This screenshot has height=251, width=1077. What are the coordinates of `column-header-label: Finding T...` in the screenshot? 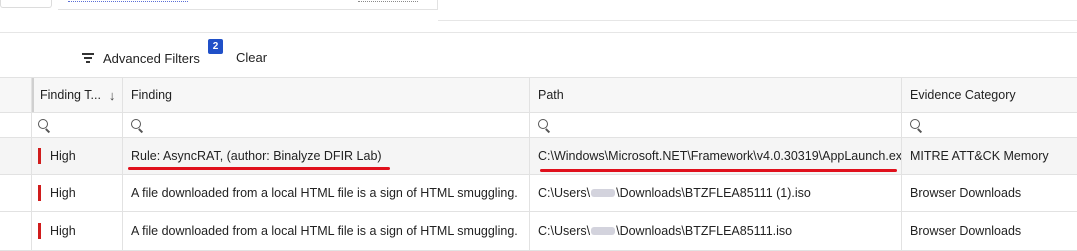 It's located at (70, 95).